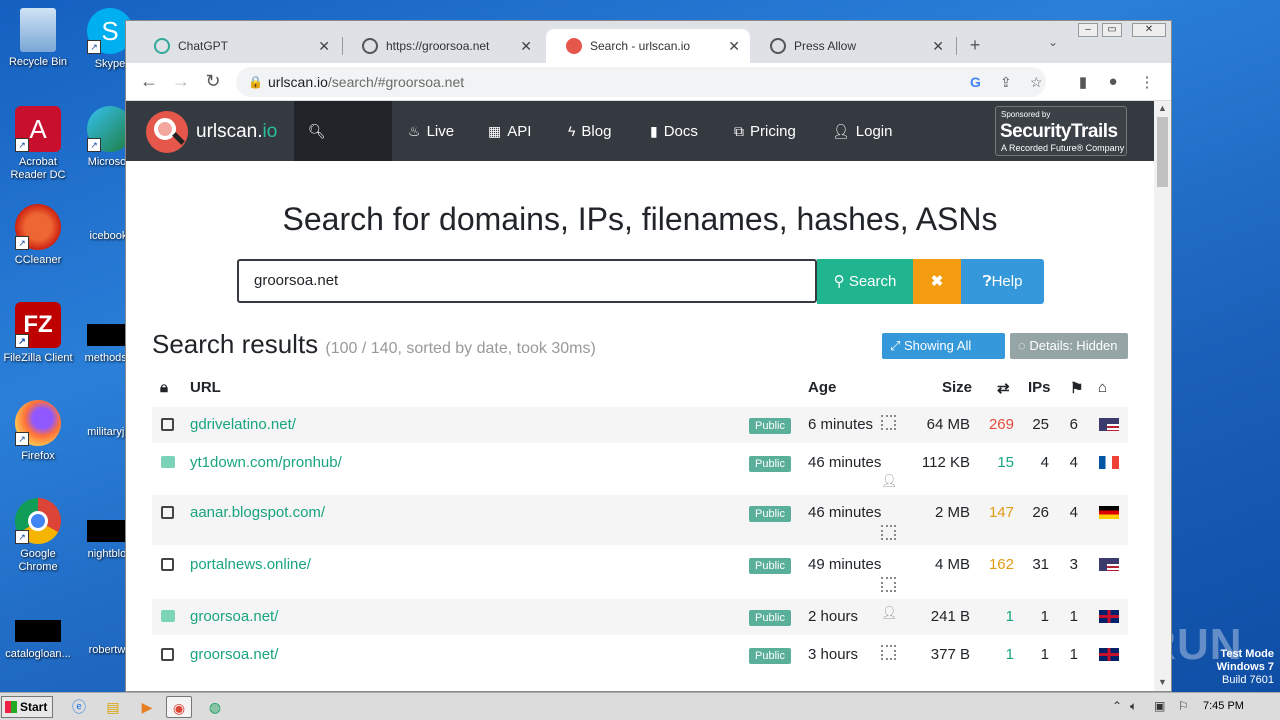 This screenshot has height=720, width=1280. Describe the element at coordinates (862, 131) in the screenshot. I see `nav-login: 👤︎ Login` at that location.